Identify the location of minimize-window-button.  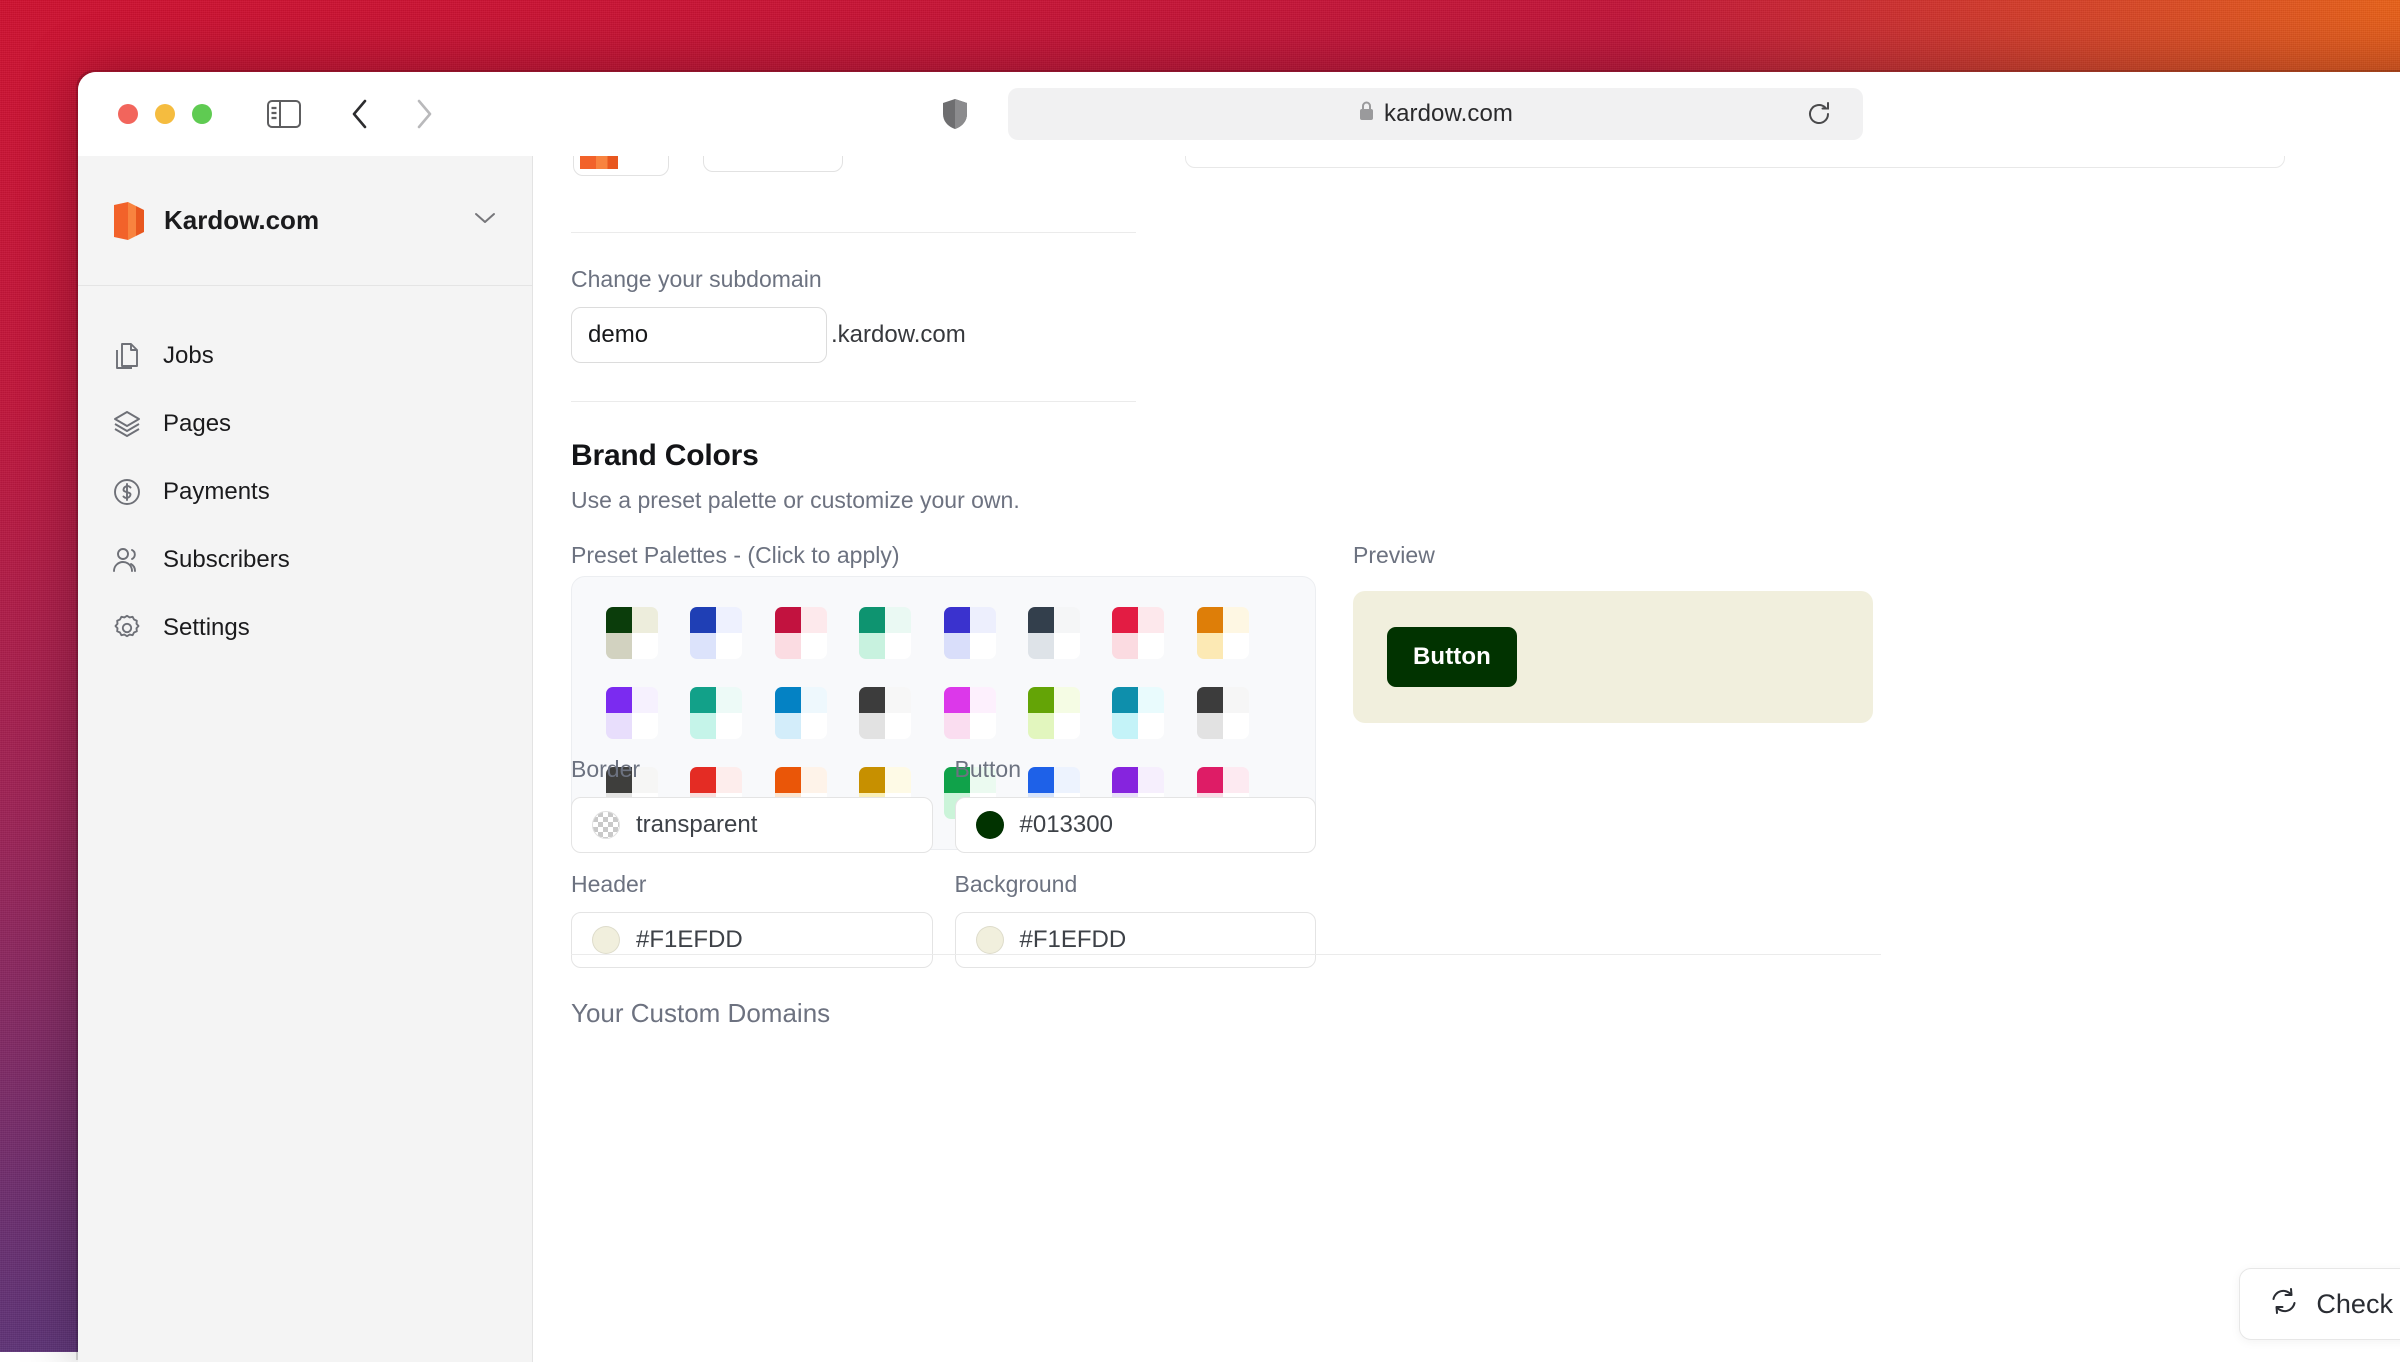
(165, 114).